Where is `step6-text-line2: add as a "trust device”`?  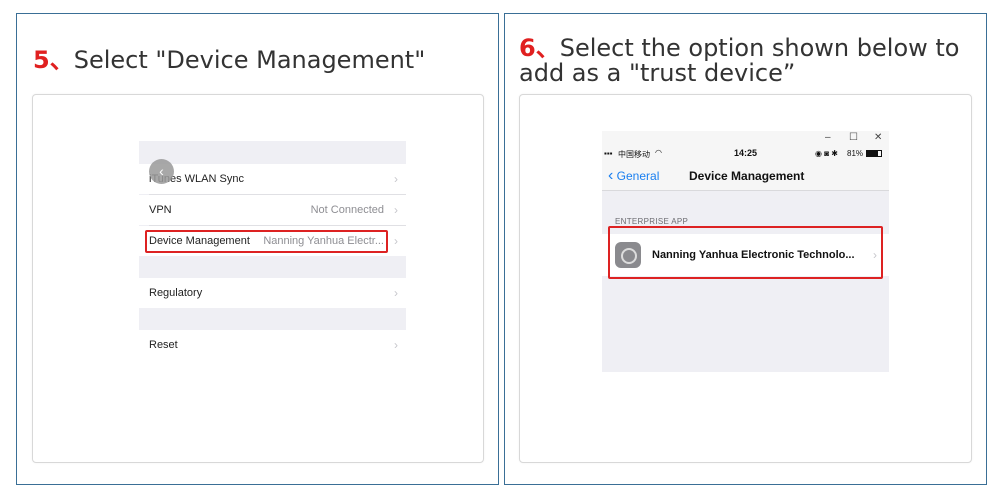
step6-text-line2: add as a "trust device” is located at coordinates (657, 73).